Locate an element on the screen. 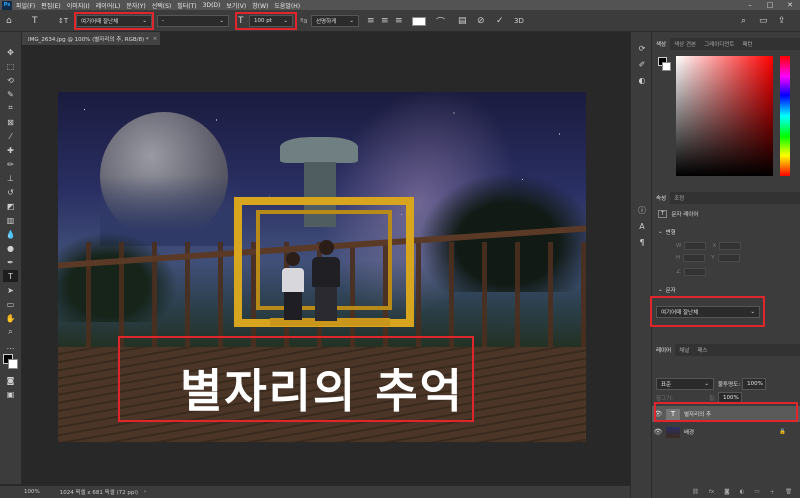  marquee-tool-icon: ⬚ is located at coordinates (10, 66).